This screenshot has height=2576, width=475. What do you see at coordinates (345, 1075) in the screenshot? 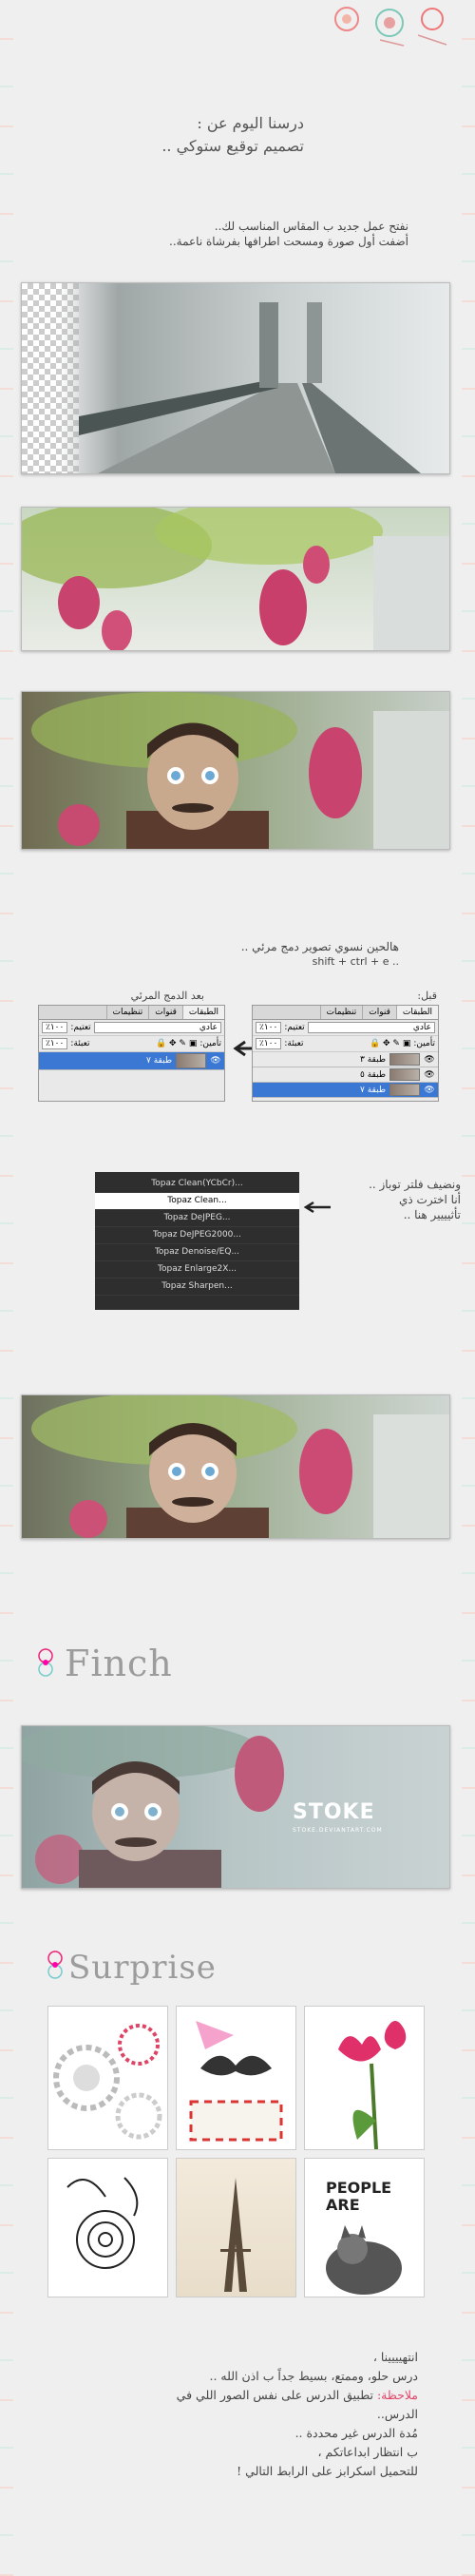
I see `layer-row: 👁 طبقة ٥` at bounding box center [345, 1075].